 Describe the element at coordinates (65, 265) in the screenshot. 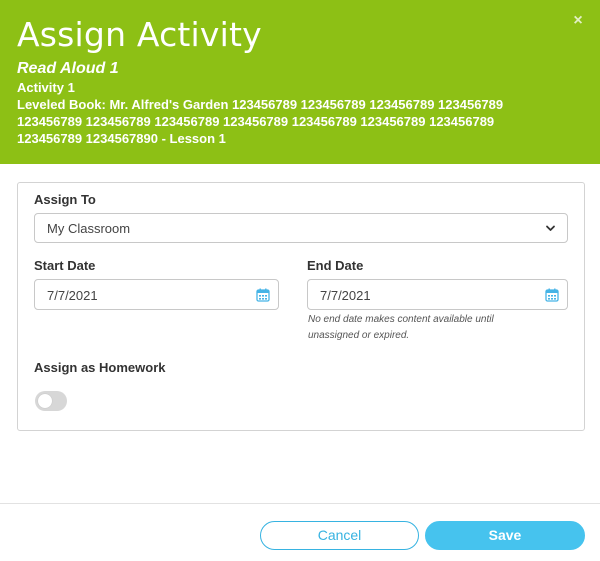

I see `start-date-label: Start Date` at that location.